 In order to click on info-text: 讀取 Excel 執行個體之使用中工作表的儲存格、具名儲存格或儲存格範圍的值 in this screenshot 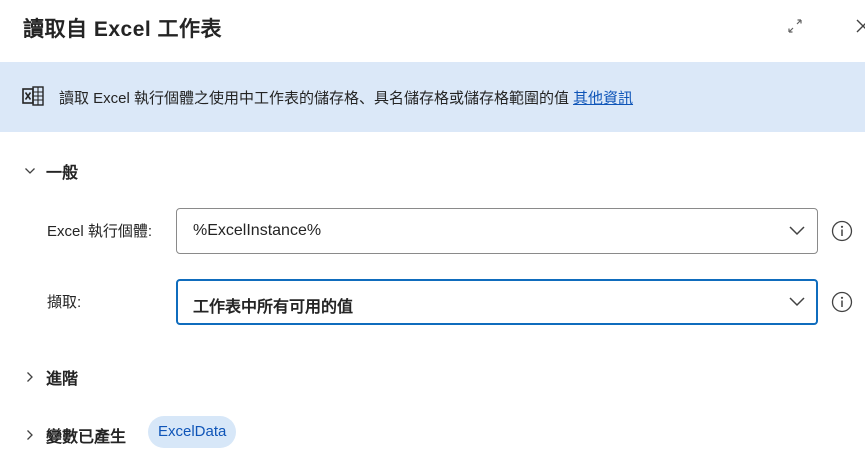, I will do `click(314, 98)`.